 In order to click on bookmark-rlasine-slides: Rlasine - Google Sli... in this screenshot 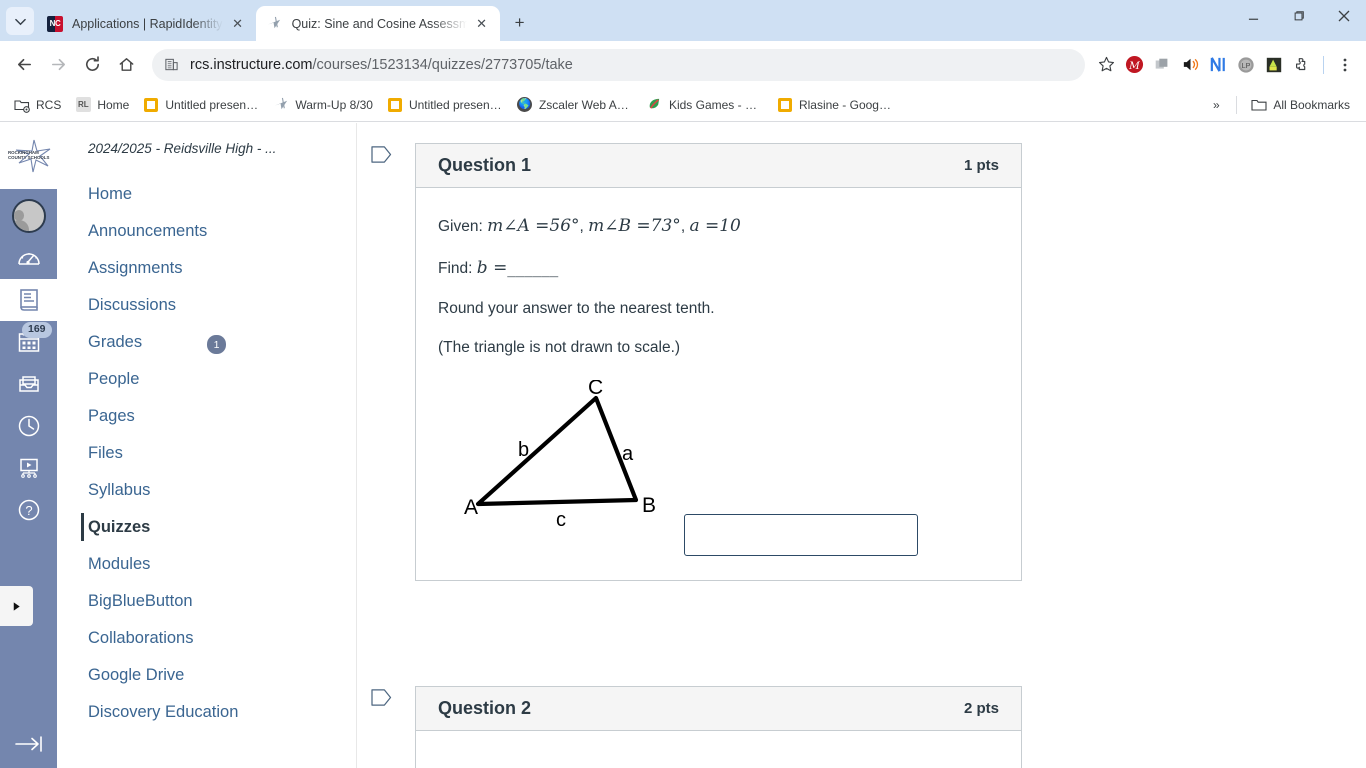, I will do `click(836, 105)`.